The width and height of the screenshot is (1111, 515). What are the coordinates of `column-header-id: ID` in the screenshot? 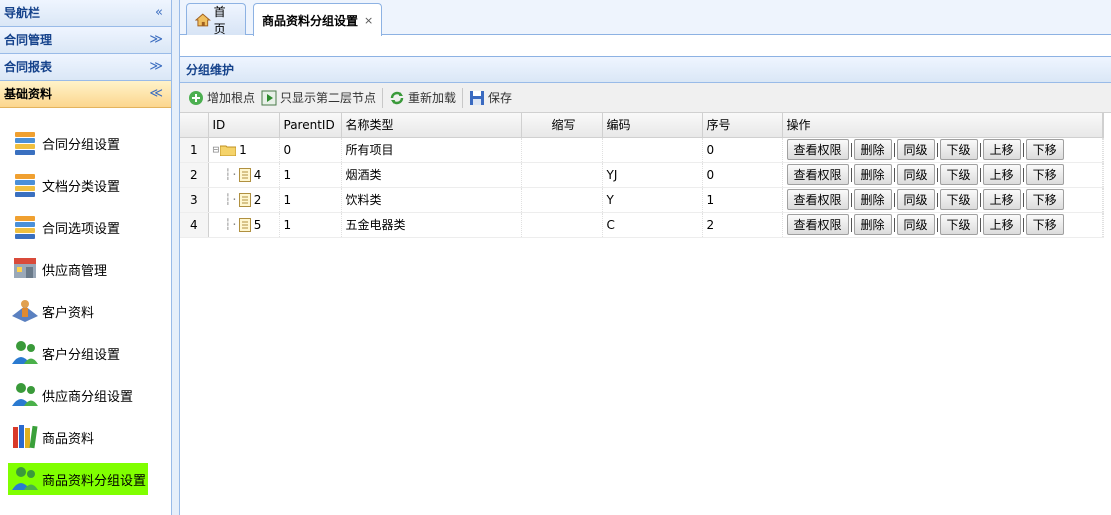 It's located at (244, 125).